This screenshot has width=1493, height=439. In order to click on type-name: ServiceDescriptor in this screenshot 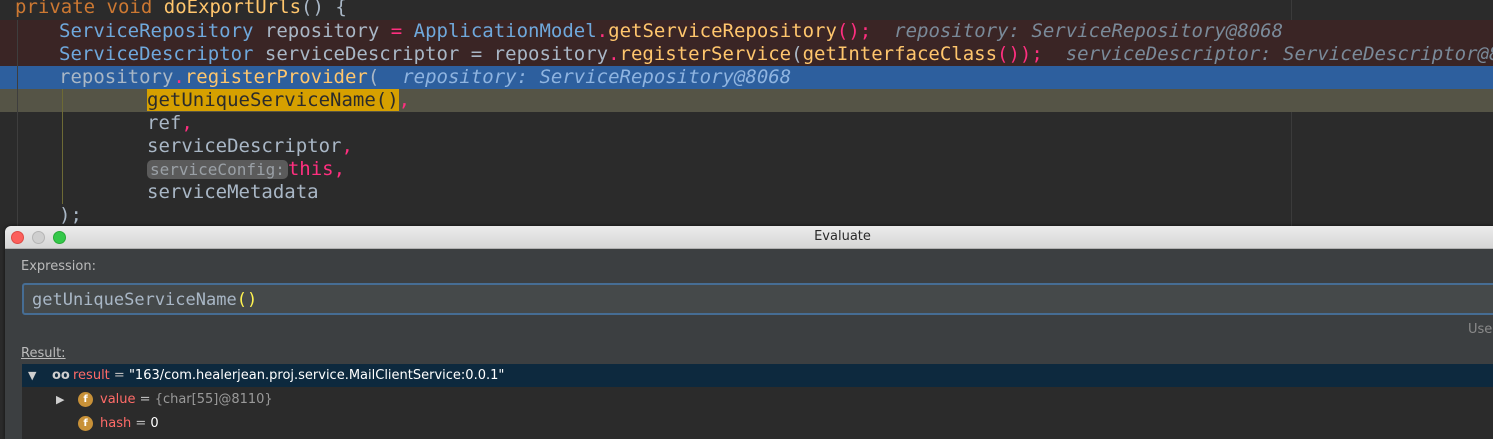, I will do `click(156, 54)`.